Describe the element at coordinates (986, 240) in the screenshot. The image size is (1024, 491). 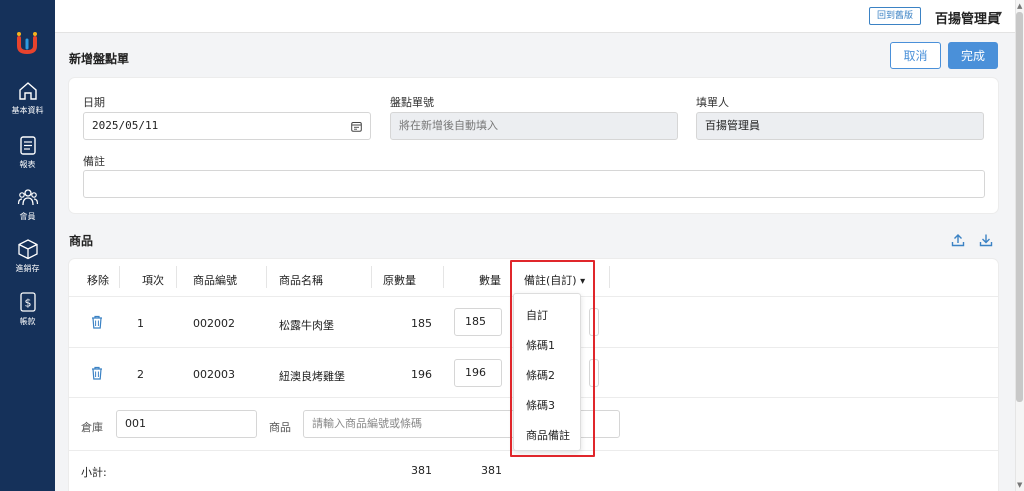
I see `download-icon` at that location.